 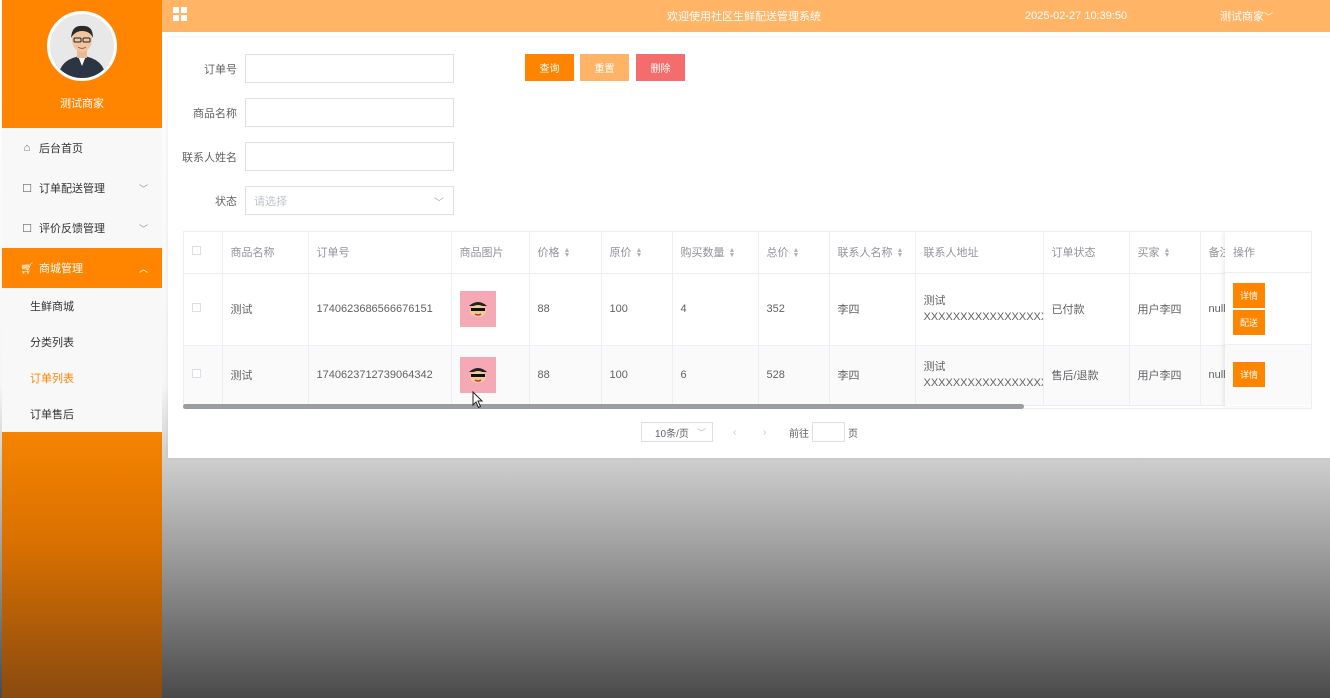 What do you see at coordinates (979, 253) in the screenshot?
I see `col-contact-address: 联系人地址` at bounding box center [979, 253].